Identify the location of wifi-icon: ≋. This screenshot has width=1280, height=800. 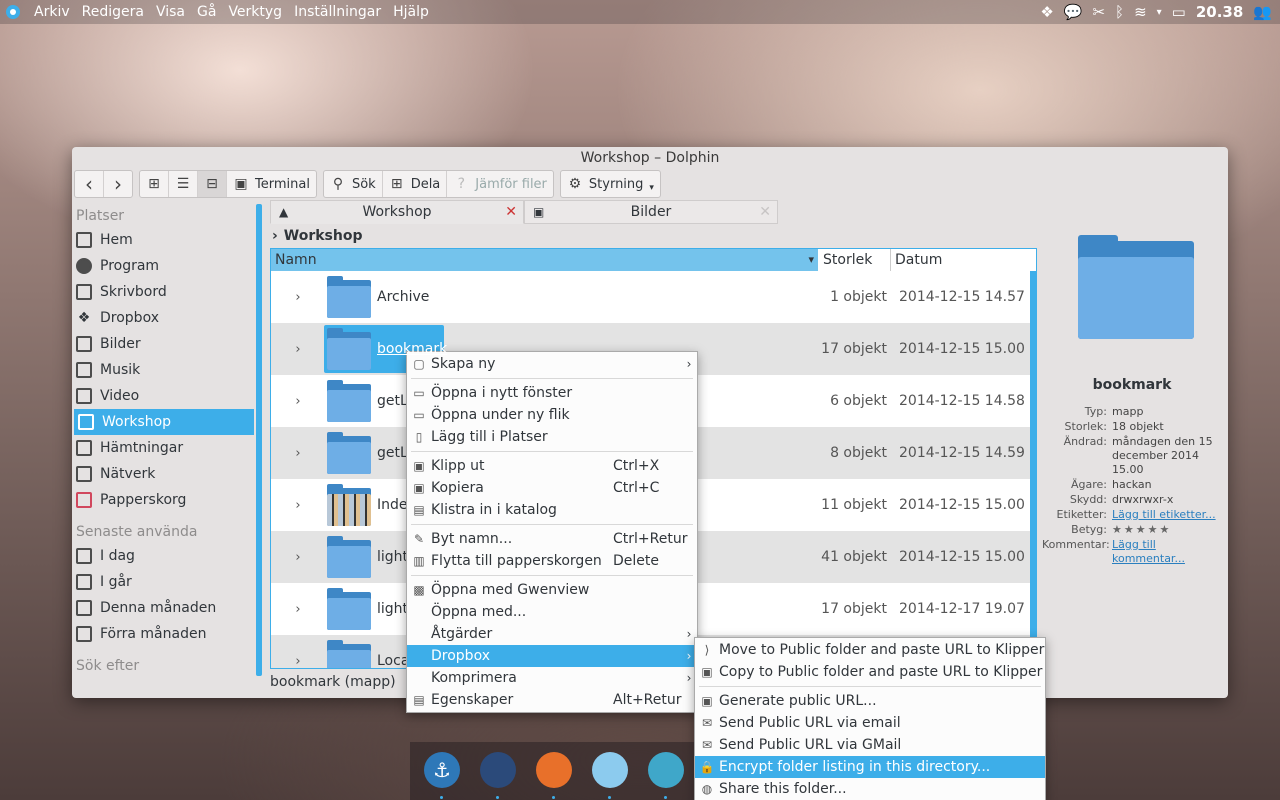
(1140, 12).